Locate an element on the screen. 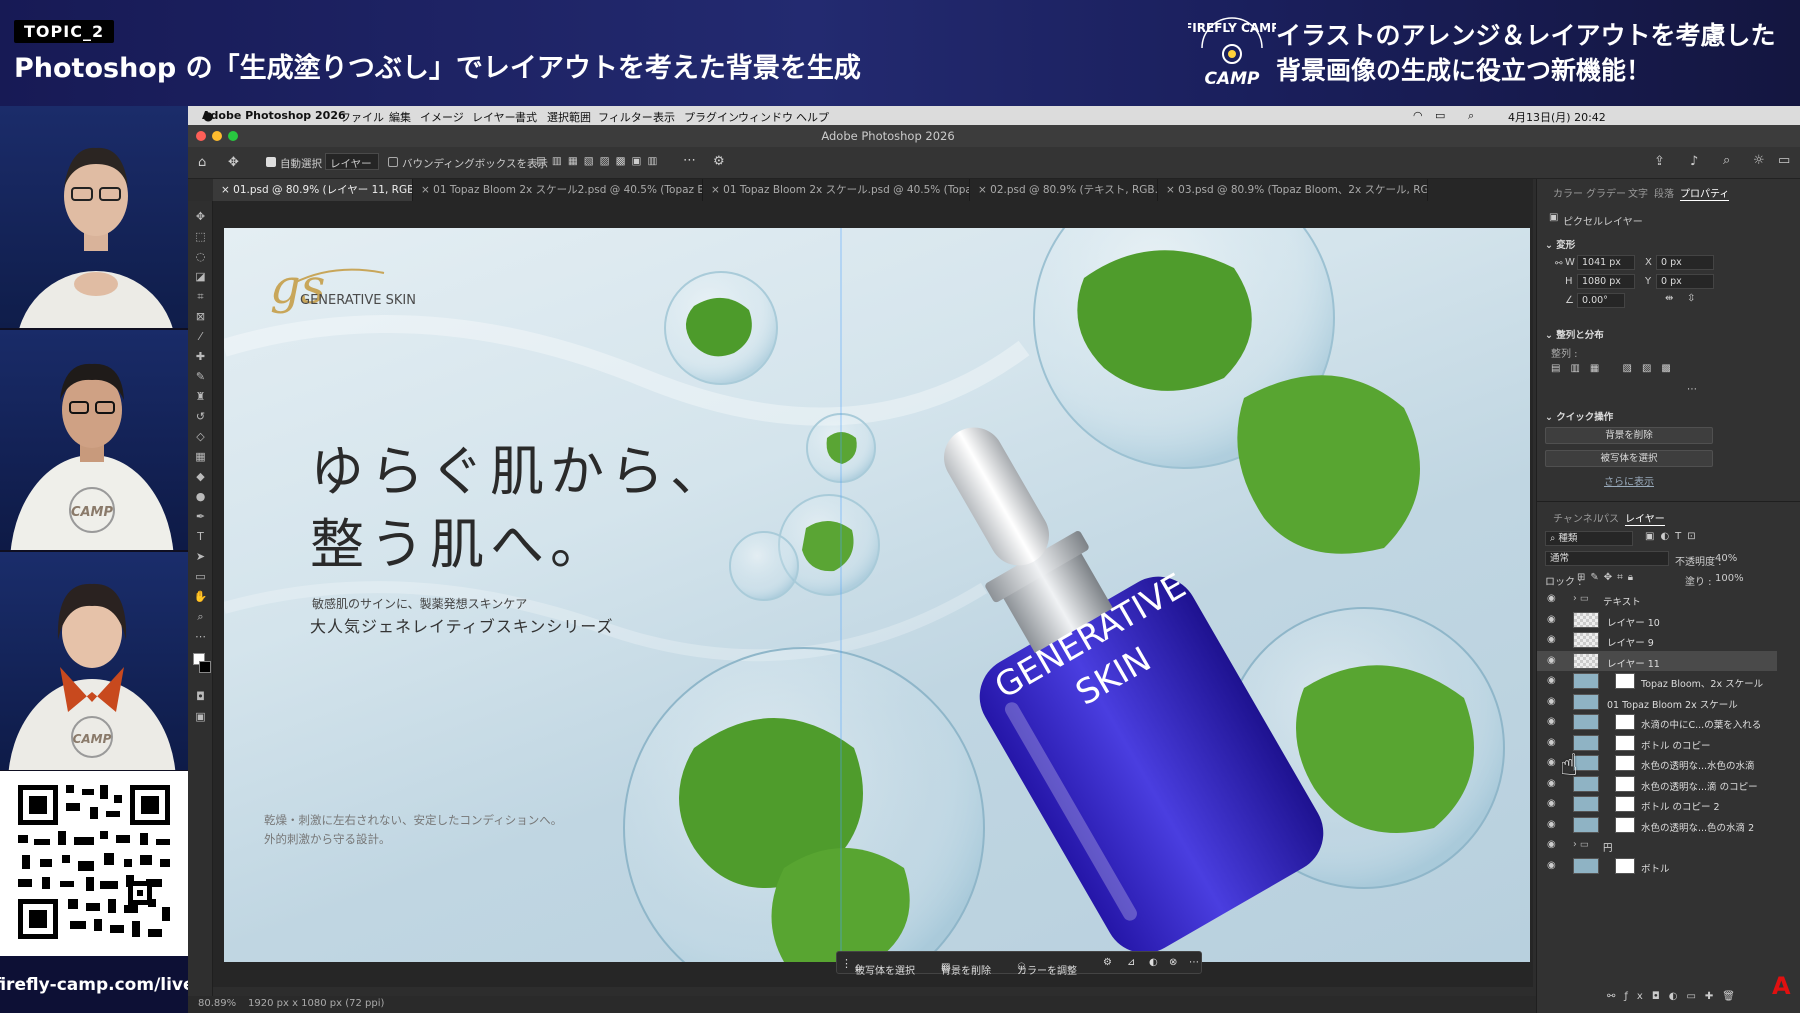  document-info: 1920 px x 1080 px (72 ppi) is located at coordinates (316, 1003).